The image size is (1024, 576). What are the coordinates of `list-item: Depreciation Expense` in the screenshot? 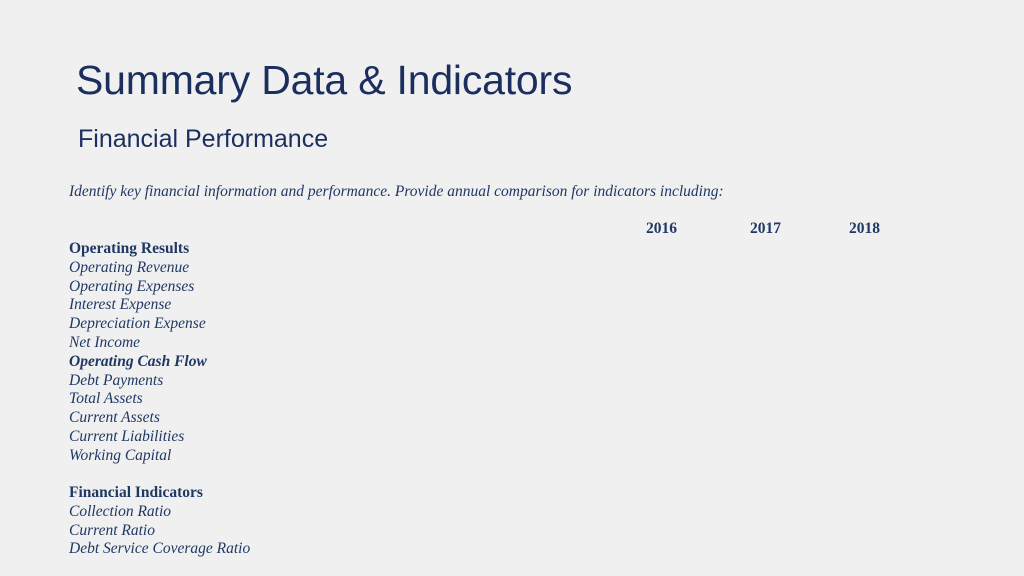 It's located at (137, 324).